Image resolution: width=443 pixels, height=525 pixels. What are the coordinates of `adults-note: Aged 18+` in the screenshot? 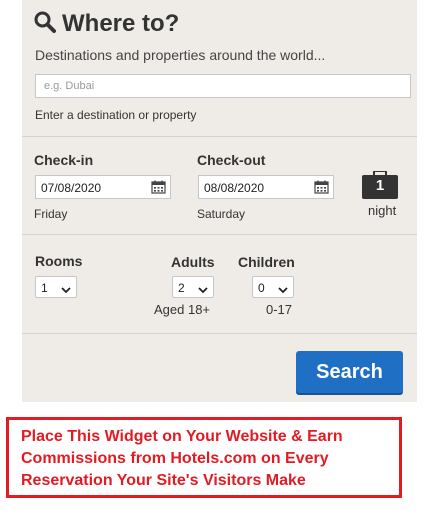 It's located at (182, 309).